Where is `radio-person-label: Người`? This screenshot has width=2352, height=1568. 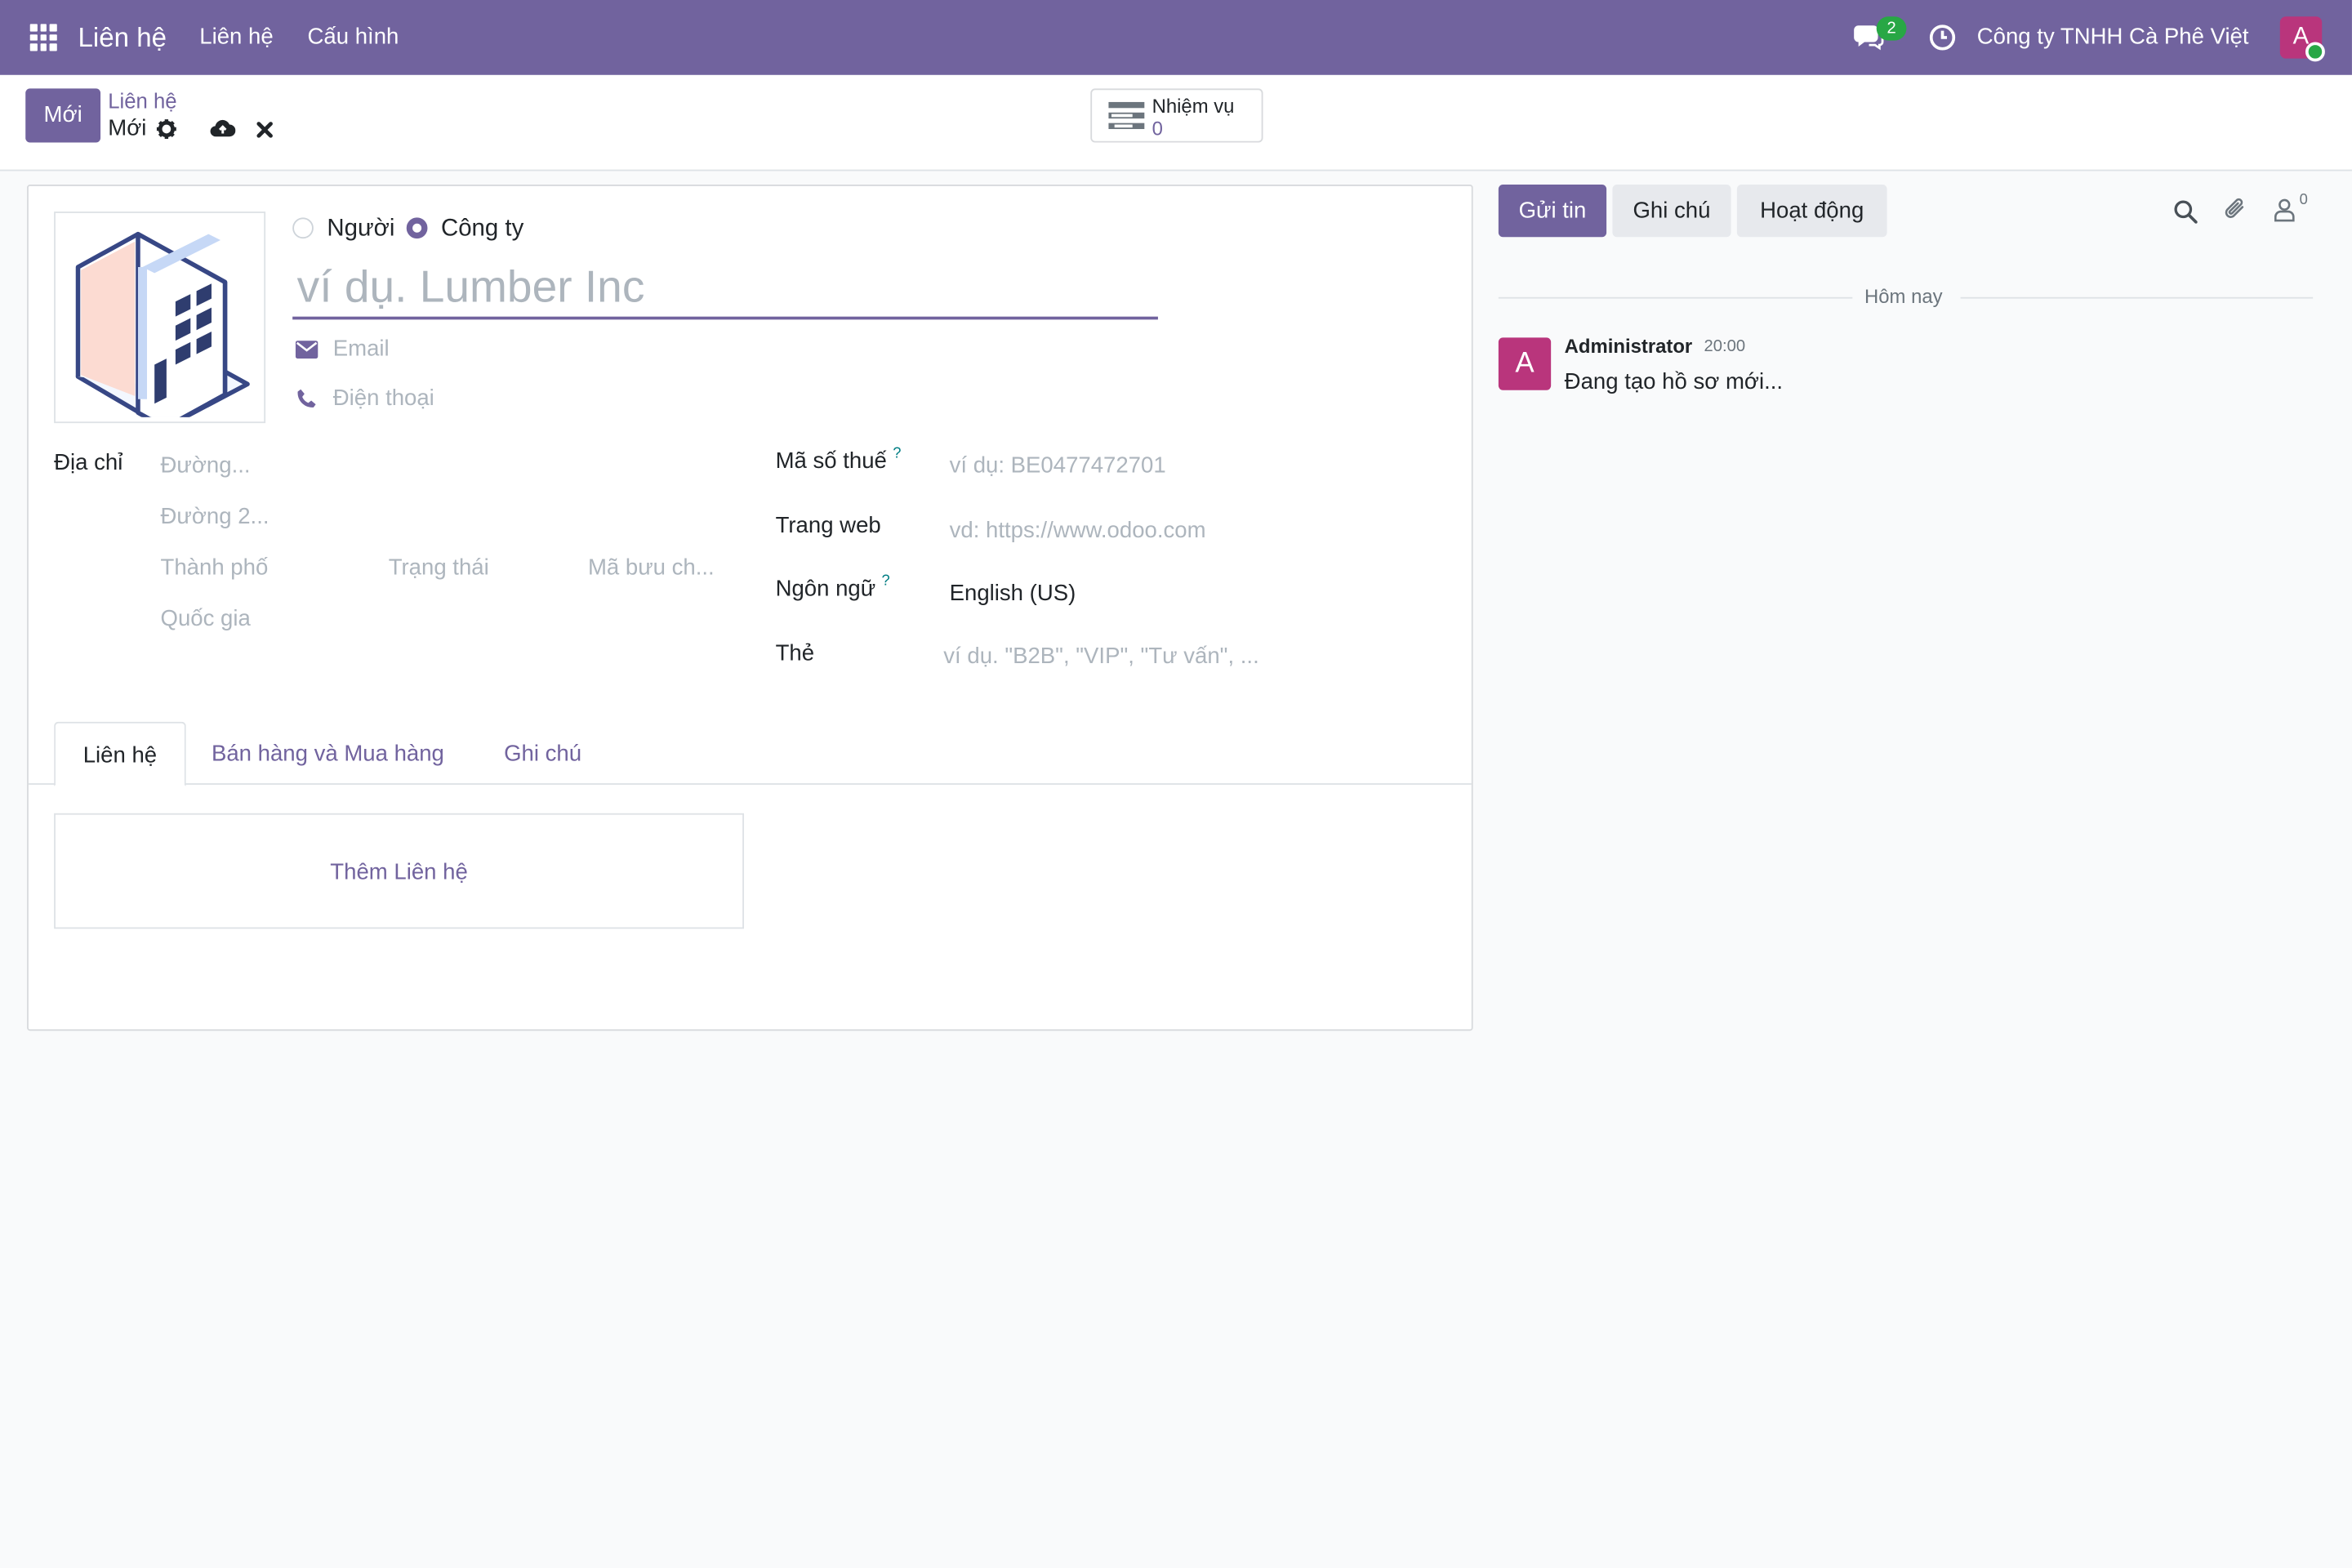
radio-person-label: Người is located at coordinates (360, 229).